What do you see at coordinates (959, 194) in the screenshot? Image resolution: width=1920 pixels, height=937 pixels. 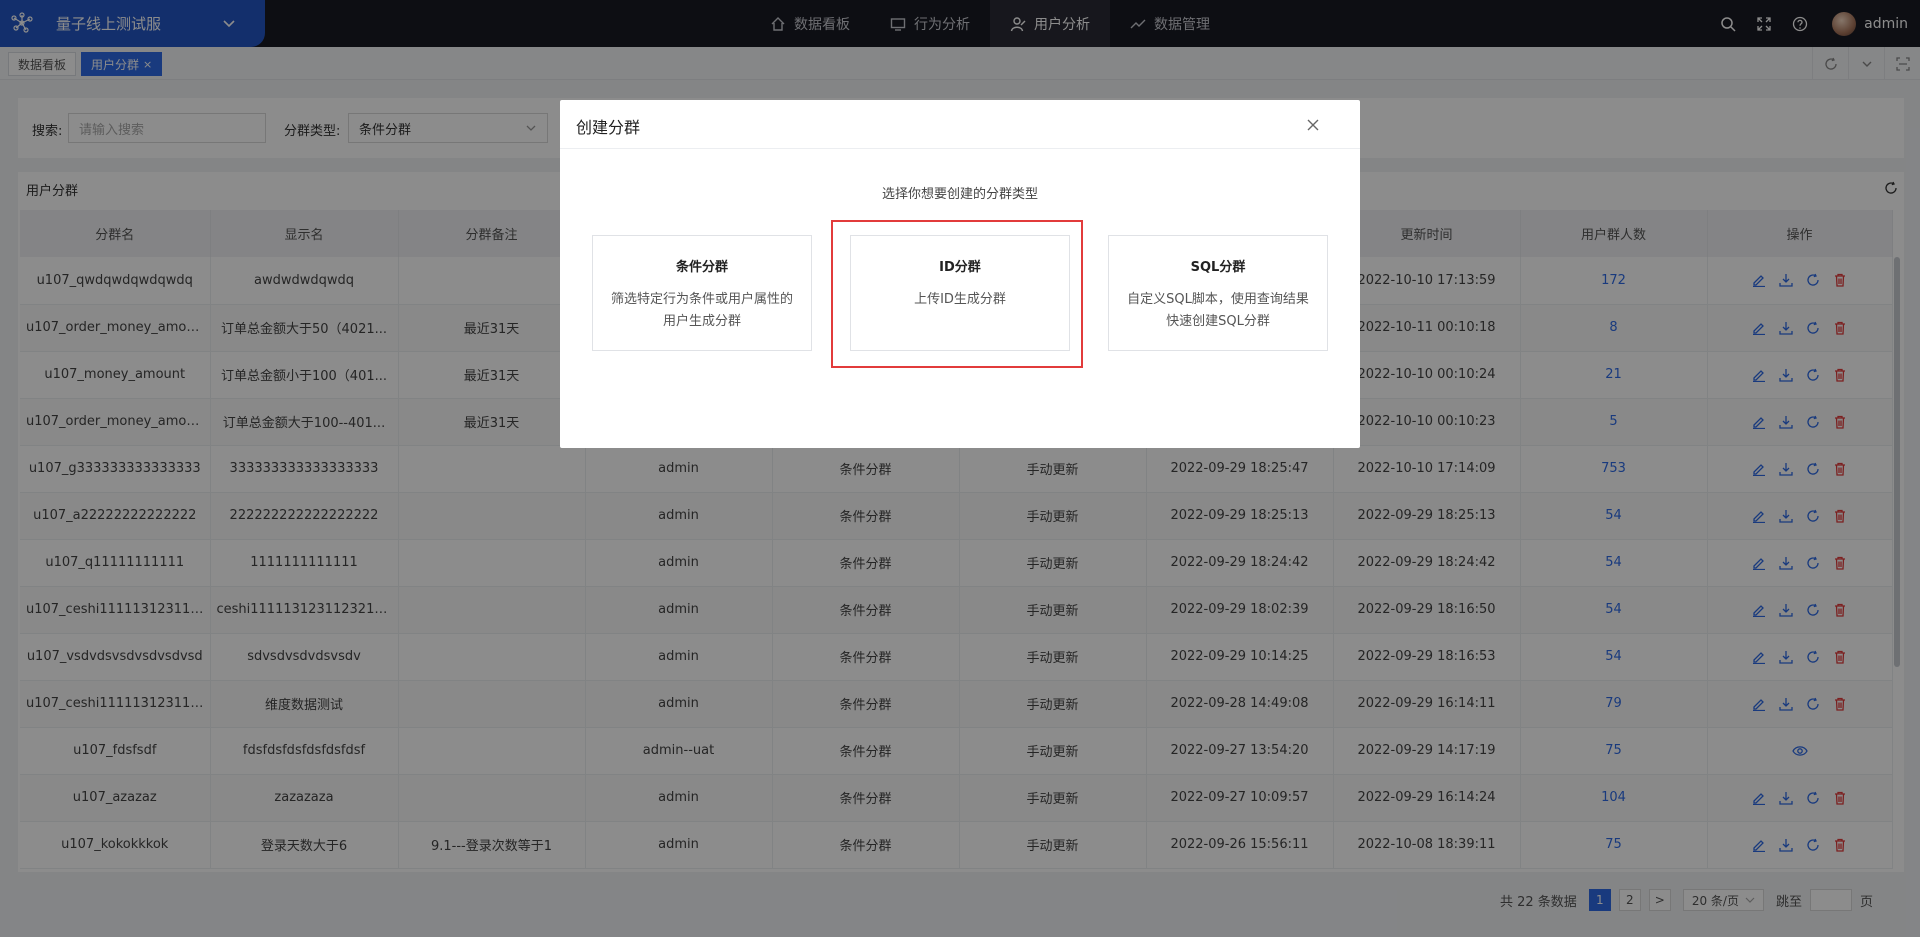 I see `dialog-subtitle: 选择你想要创建的分群类型` at bounding box center [959, 194].